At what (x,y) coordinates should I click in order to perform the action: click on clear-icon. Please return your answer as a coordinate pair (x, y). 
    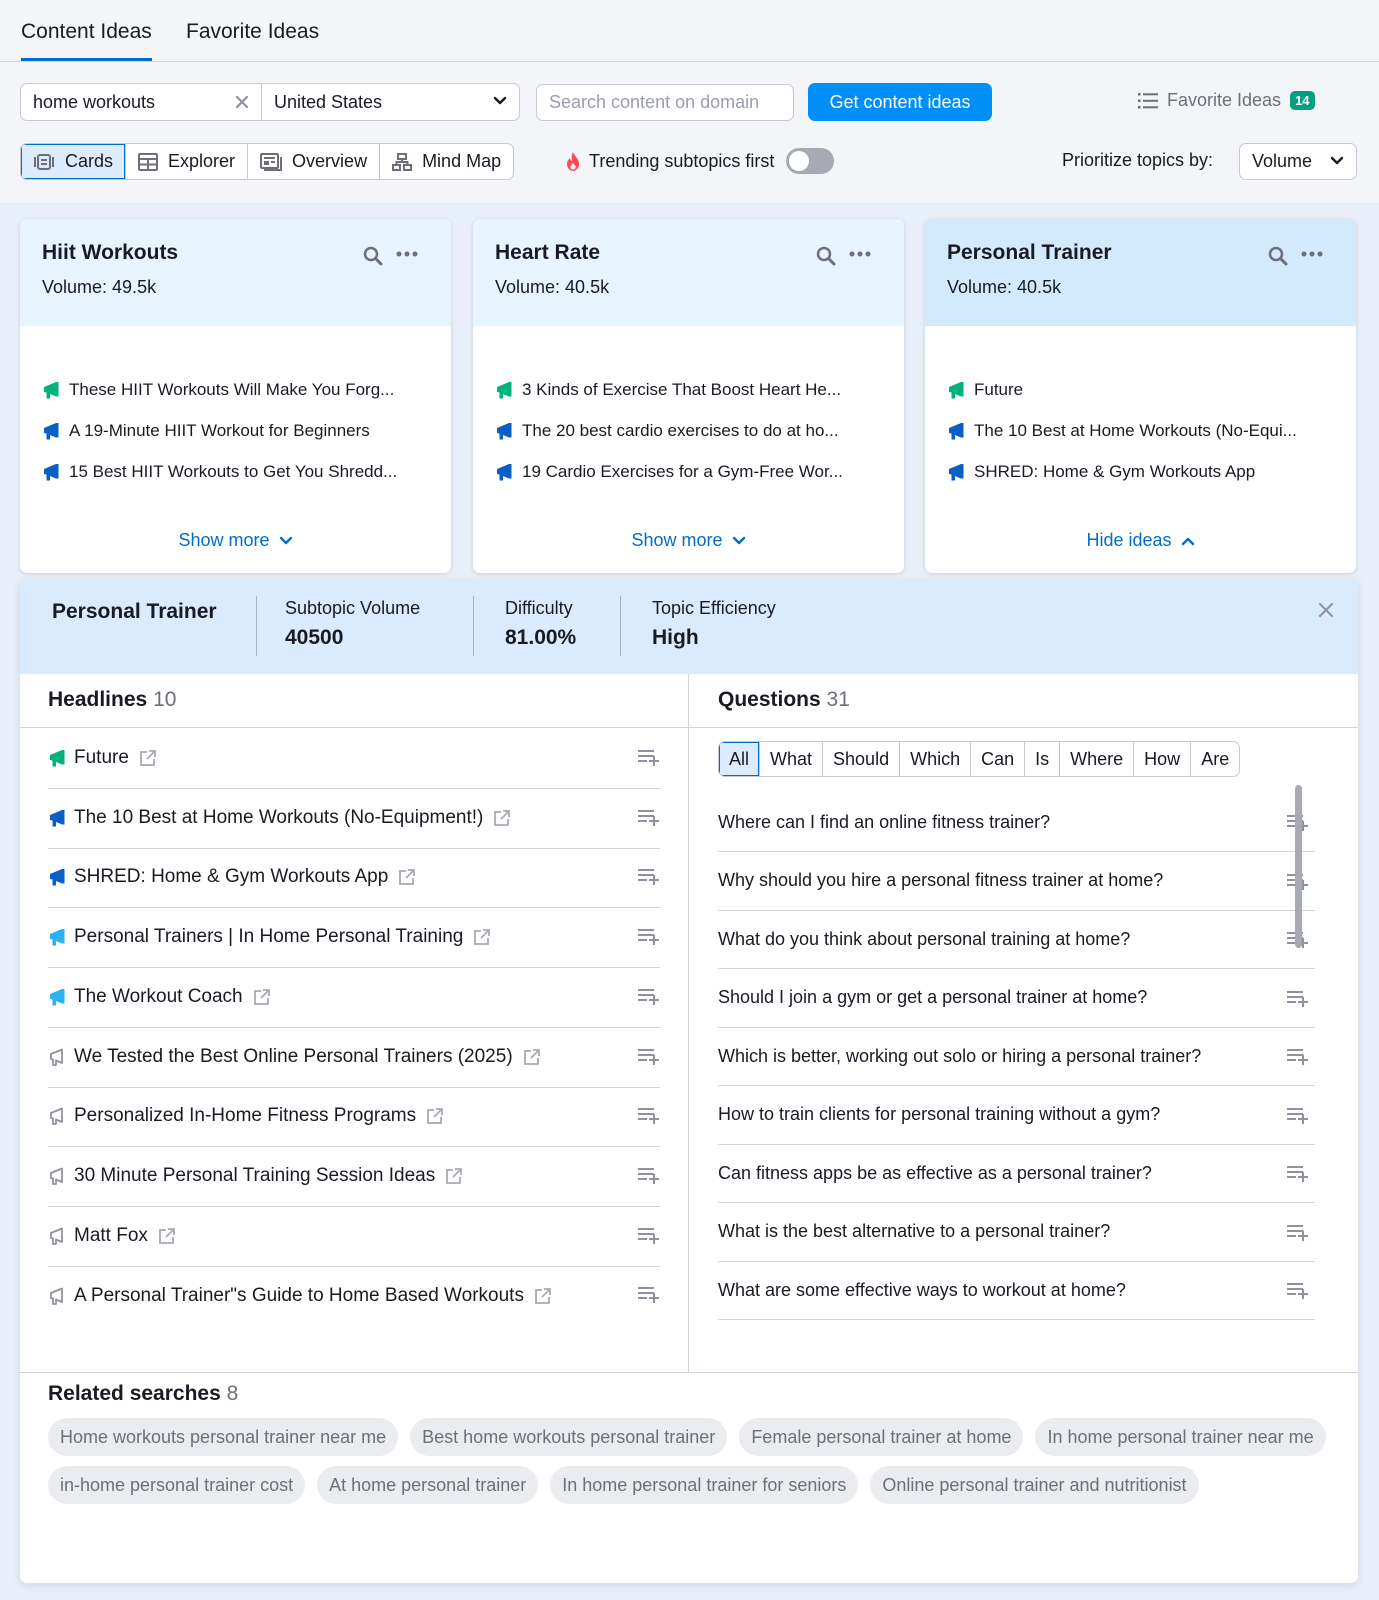
    Looking at the image, I should click on (242, 102).